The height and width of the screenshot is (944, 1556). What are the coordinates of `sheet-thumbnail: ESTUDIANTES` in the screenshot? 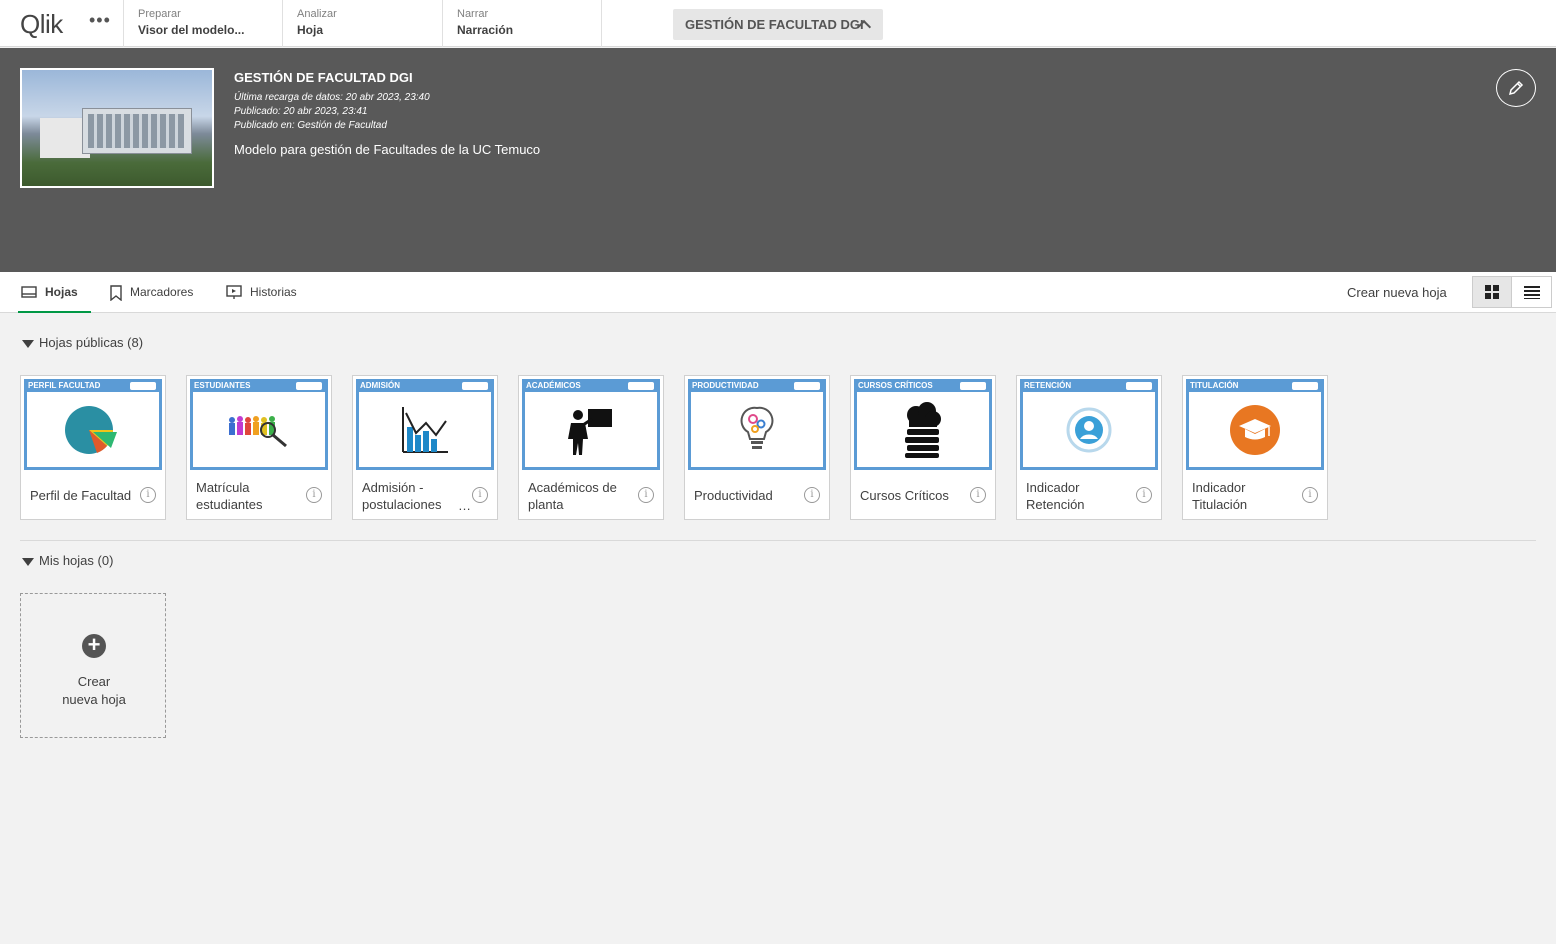 It's located at (259, 424).